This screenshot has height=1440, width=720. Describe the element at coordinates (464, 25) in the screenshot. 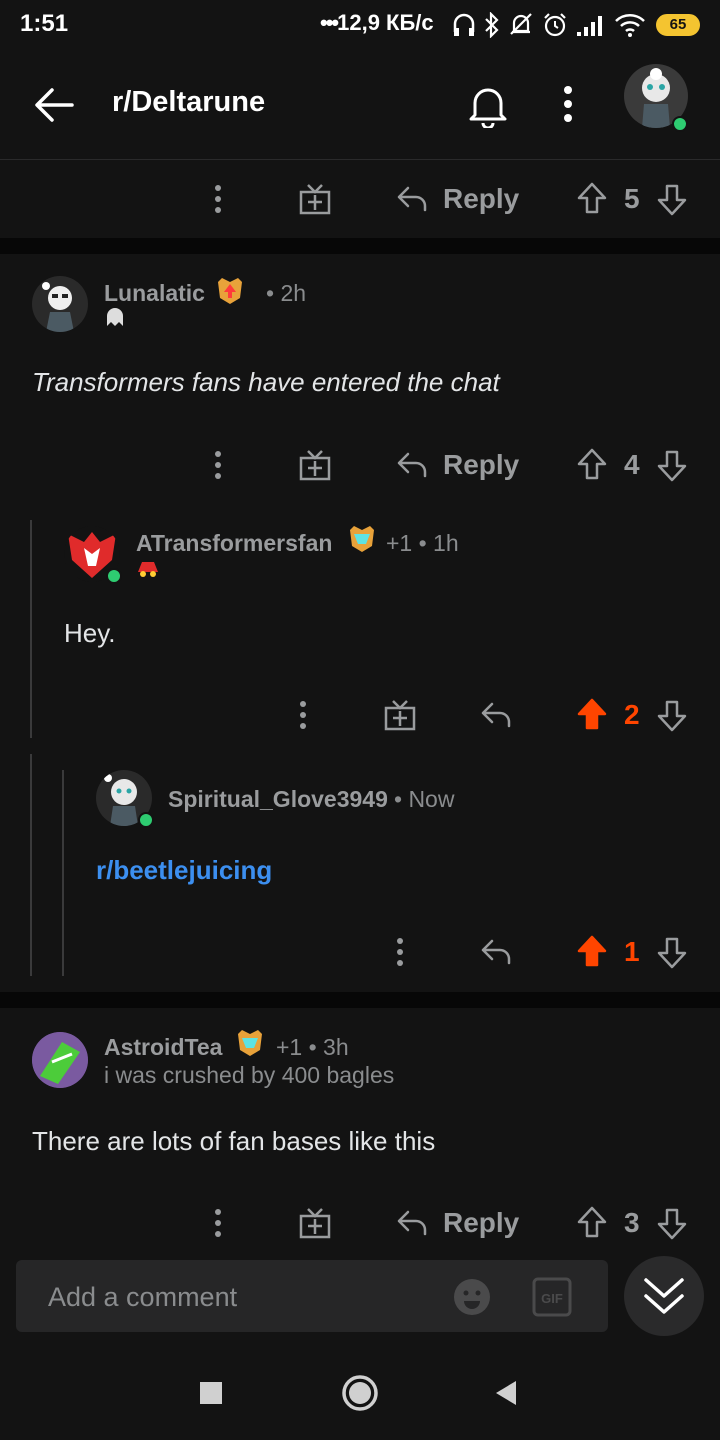

I see `headphones-icon` at that location.